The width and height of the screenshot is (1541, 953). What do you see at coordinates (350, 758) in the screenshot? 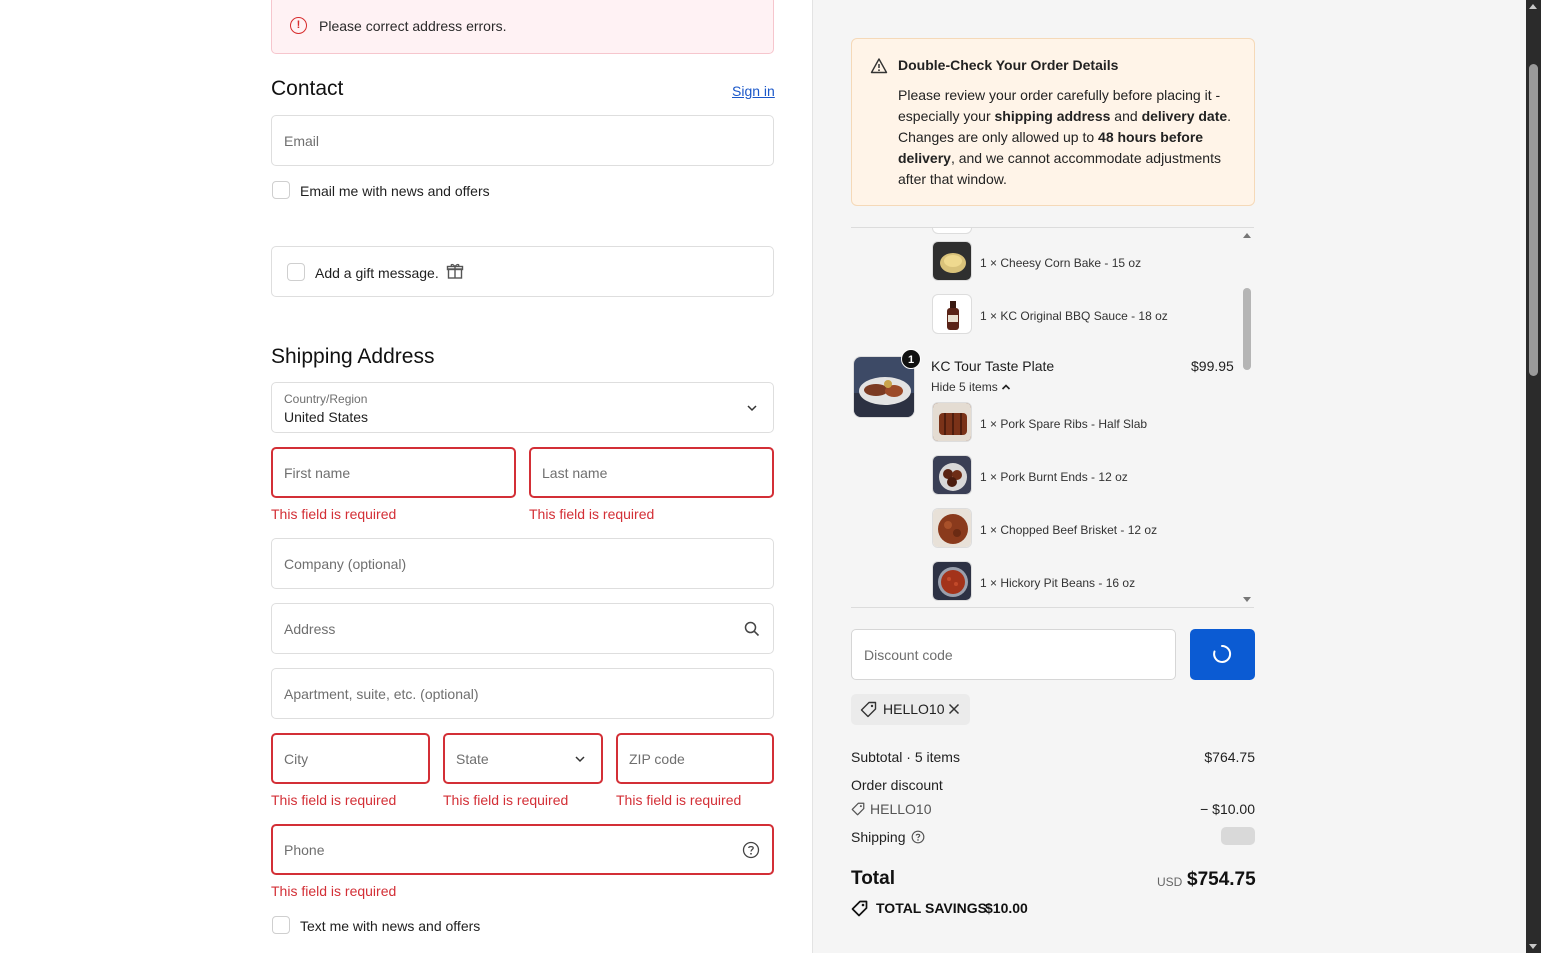
I see `city-field: City` at bounding box center [350, 758].